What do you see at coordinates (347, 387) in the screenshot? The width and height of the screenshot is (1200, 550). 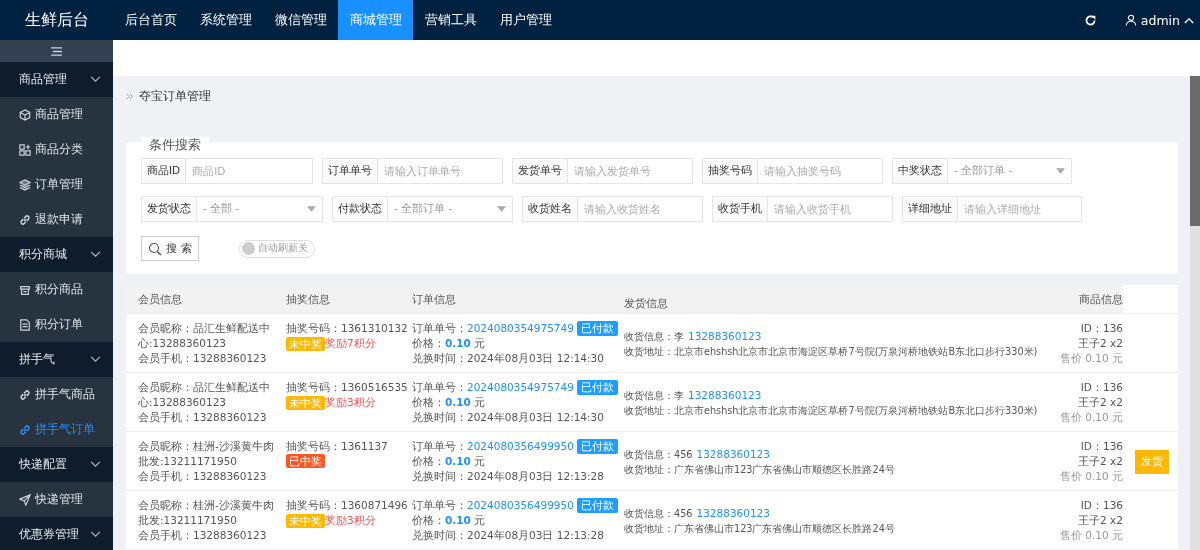 I see `lottery-number: 抽奖号码：1360516535` at bounding box center [347, 387].